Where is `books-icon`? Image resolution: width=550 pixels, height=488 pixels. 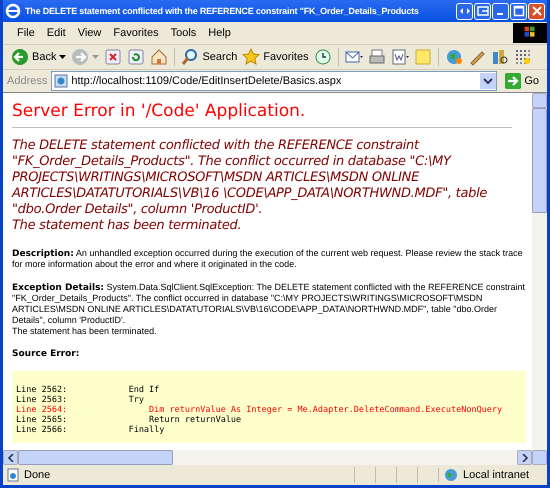 books-icon is located at coordinates (499, 57).